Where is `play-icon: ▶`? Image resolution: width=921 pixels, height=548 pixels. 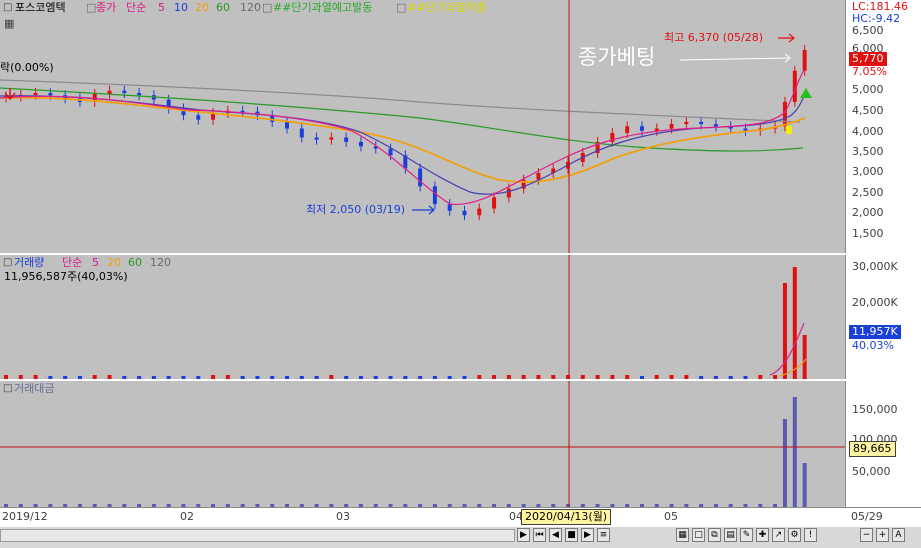
play-icon: ▶ is located at coordinates (587, 535).